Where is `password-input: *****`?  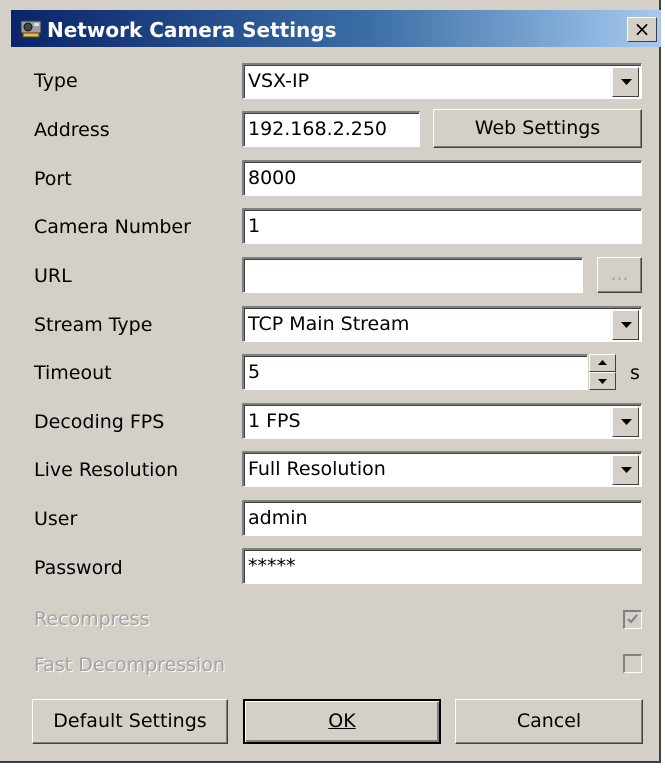
password-input: ***** is located at coordinates (442, 566).